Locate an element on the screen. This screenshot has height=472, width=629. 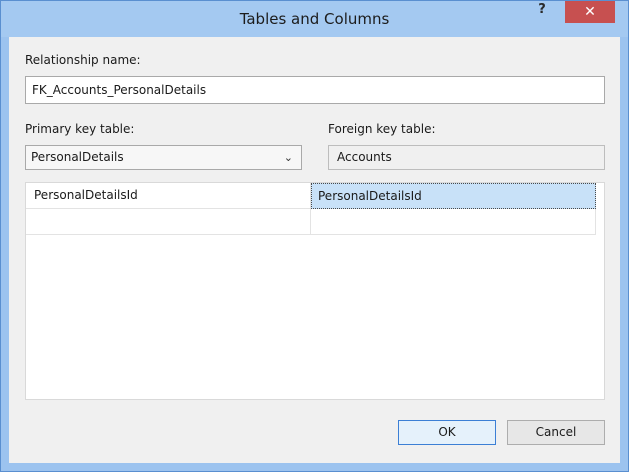
ok-button: OK is located at coordinates (447, 432).